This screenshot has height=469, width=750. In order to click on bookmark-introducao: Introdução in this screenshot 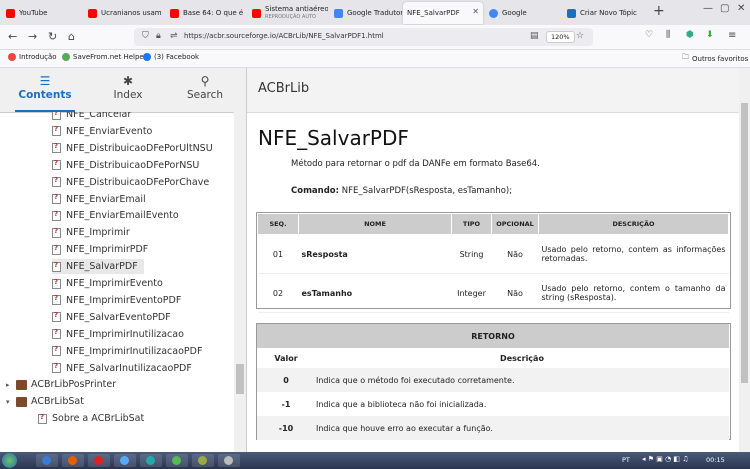, I will do `click(32, 57)`.